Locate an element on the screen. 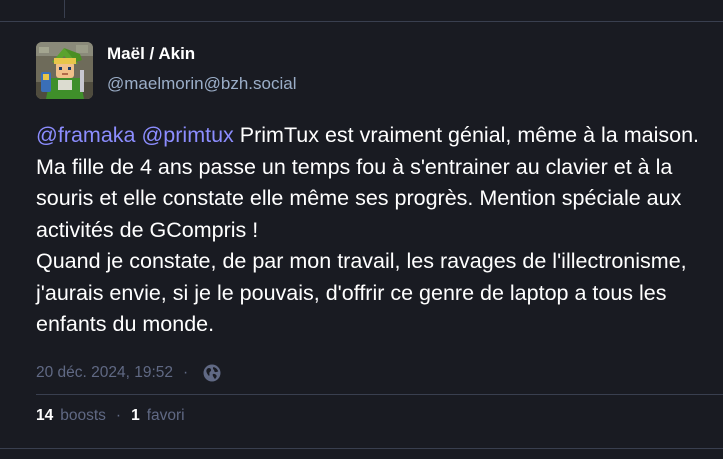 The image size is (723, 459). boosts-link: 14 boosts is located at coordinates (71, 416).